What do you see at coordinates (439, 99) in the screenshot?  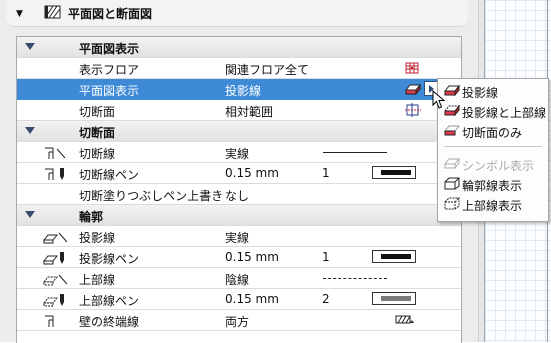 I see `mouse-pointer-icon` at bounding box center [439, 99].